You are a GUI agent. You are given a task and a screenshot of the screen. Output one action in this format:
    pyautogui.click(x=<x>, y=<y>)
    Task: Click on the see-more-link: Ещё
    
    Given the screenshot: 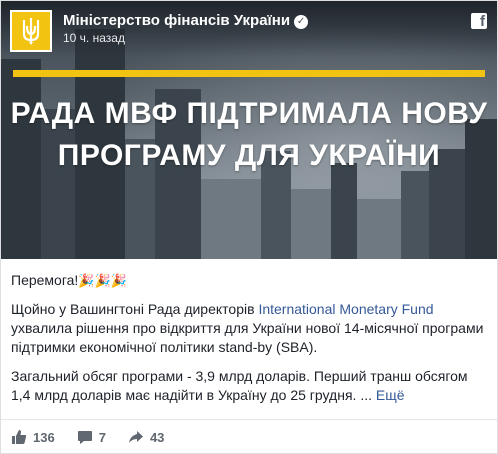 What is the action you would take?
    pyautogui.click(x=390, y=395)
    